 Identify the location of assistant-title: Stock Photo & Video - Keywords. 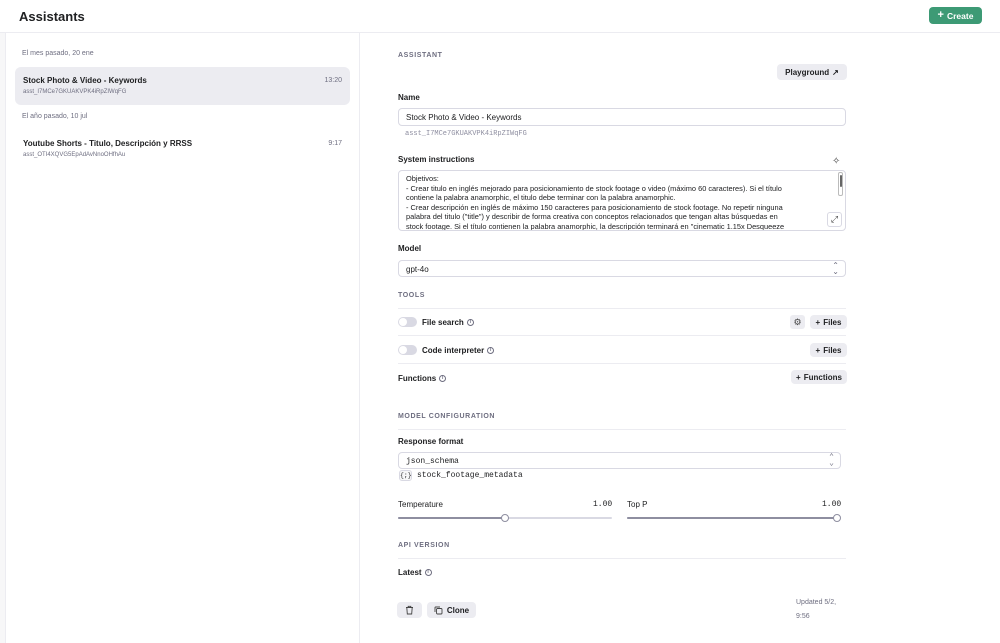
(85, 80).